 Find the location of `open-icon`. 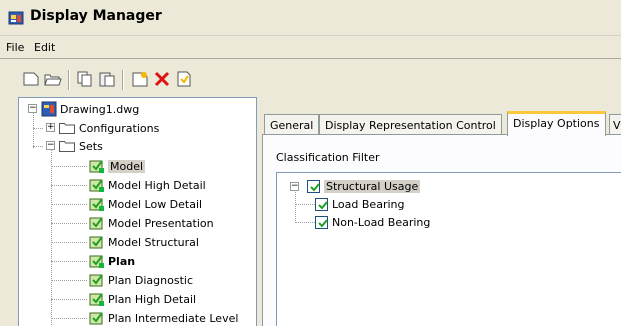

open-icon is located at coordinates (53, 79).